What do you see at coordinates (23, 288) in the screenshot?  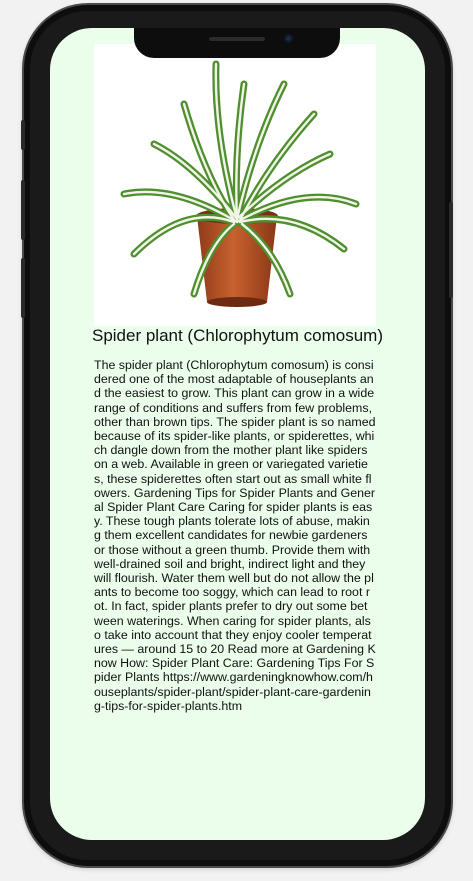 I see `volume-down-button` at bounding box center [23, 288].